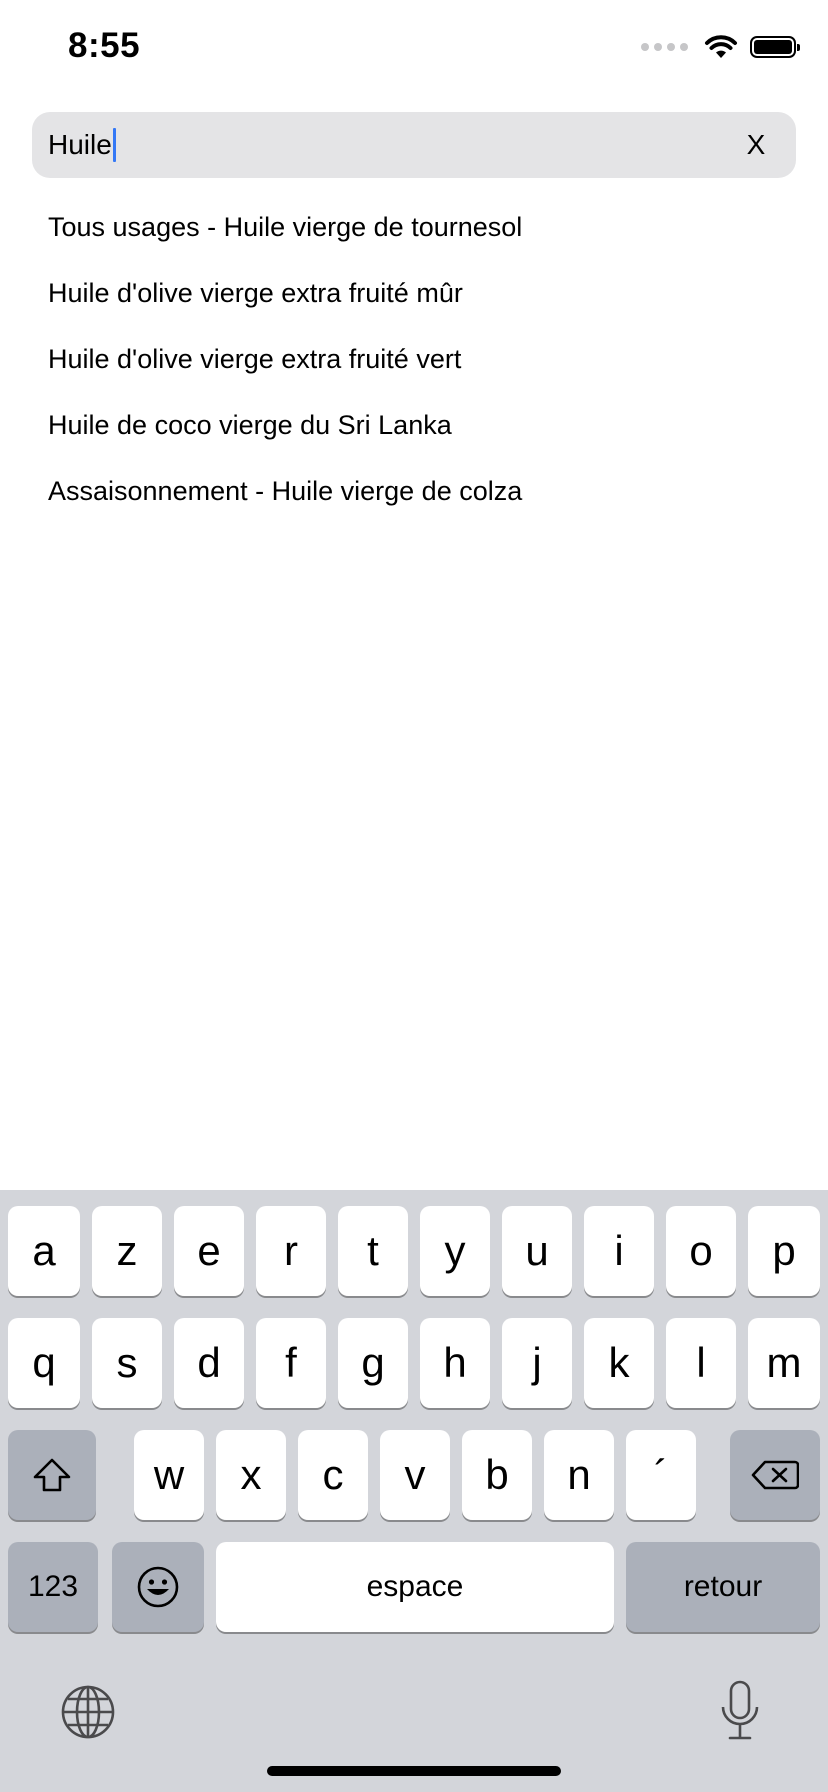 The height and width of the screenshot is (1792, 828). I want to click on emoji-icon, so click(158, 1587).